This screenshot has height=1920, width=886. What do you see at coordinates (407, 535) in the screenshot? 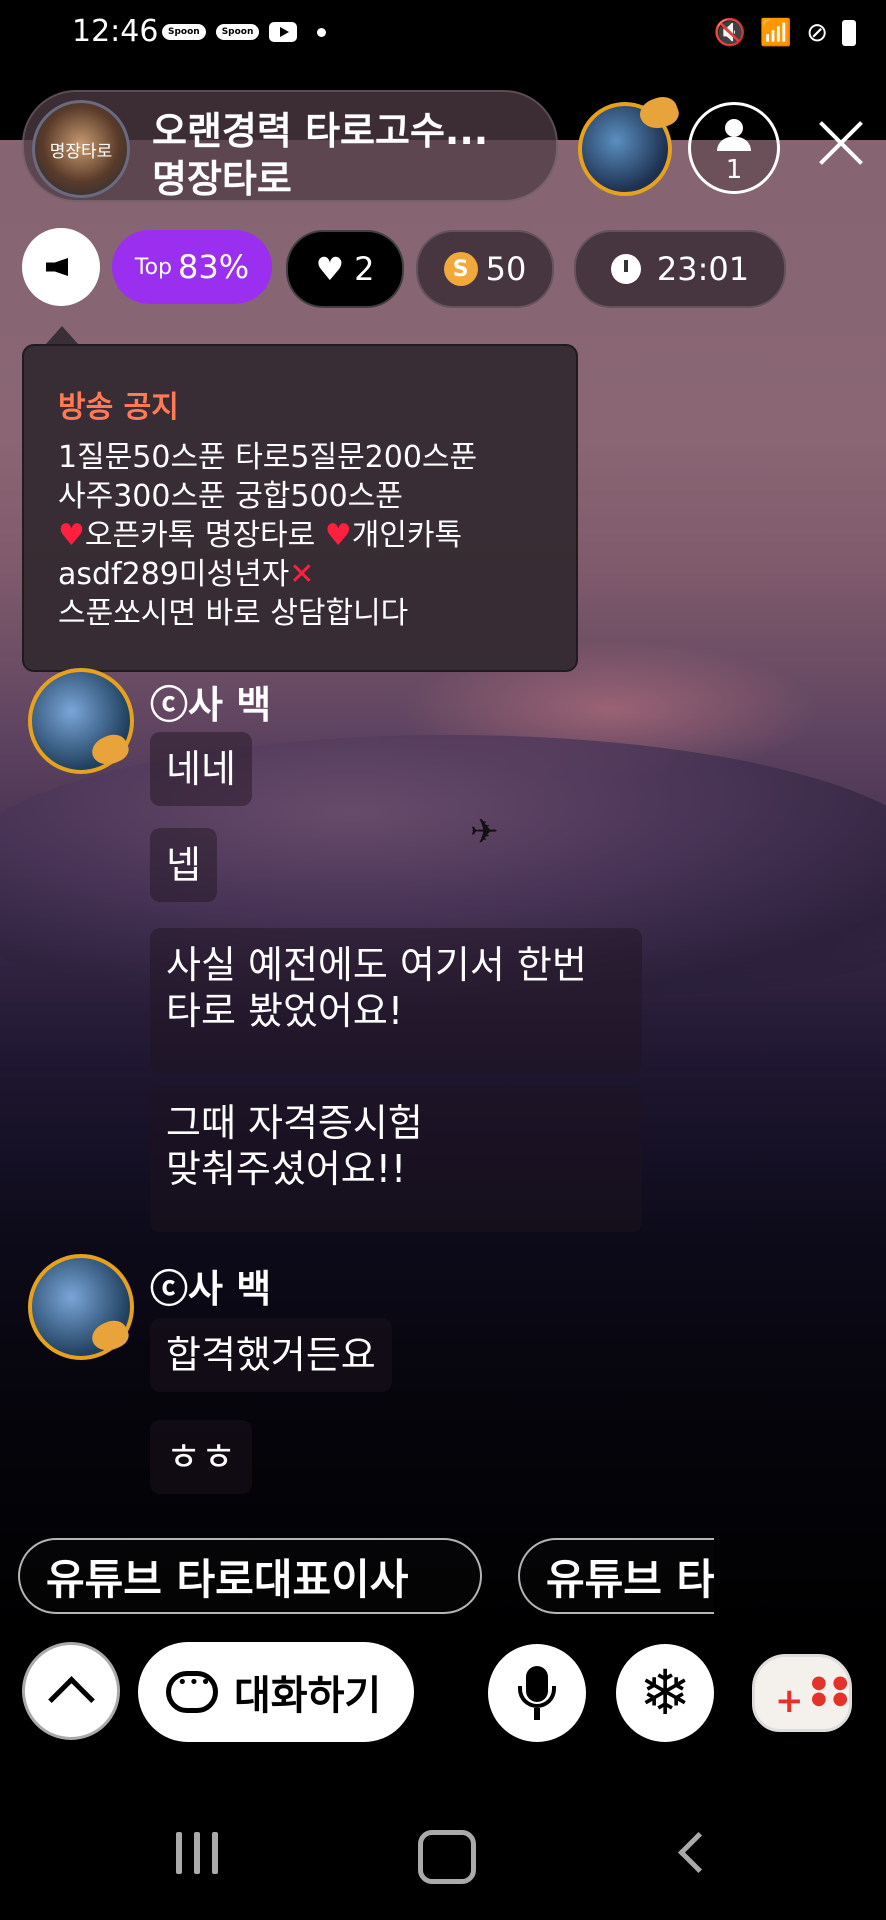
I see `notice-text: 개인카톡` at bounding box center [407, 535].